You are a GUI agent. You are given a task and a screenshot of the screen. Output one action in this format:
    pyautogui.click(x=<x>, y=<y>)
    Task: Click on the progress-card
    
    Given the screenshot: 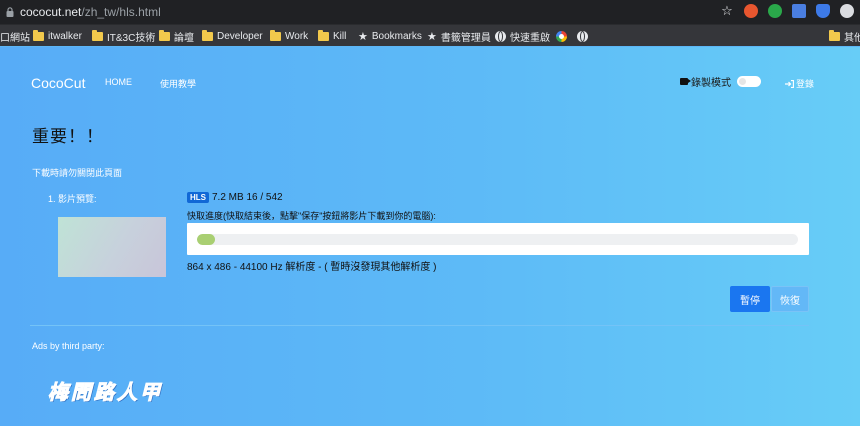 What is the action you would take?
    pyautogui.click(x=498, y=239)
    